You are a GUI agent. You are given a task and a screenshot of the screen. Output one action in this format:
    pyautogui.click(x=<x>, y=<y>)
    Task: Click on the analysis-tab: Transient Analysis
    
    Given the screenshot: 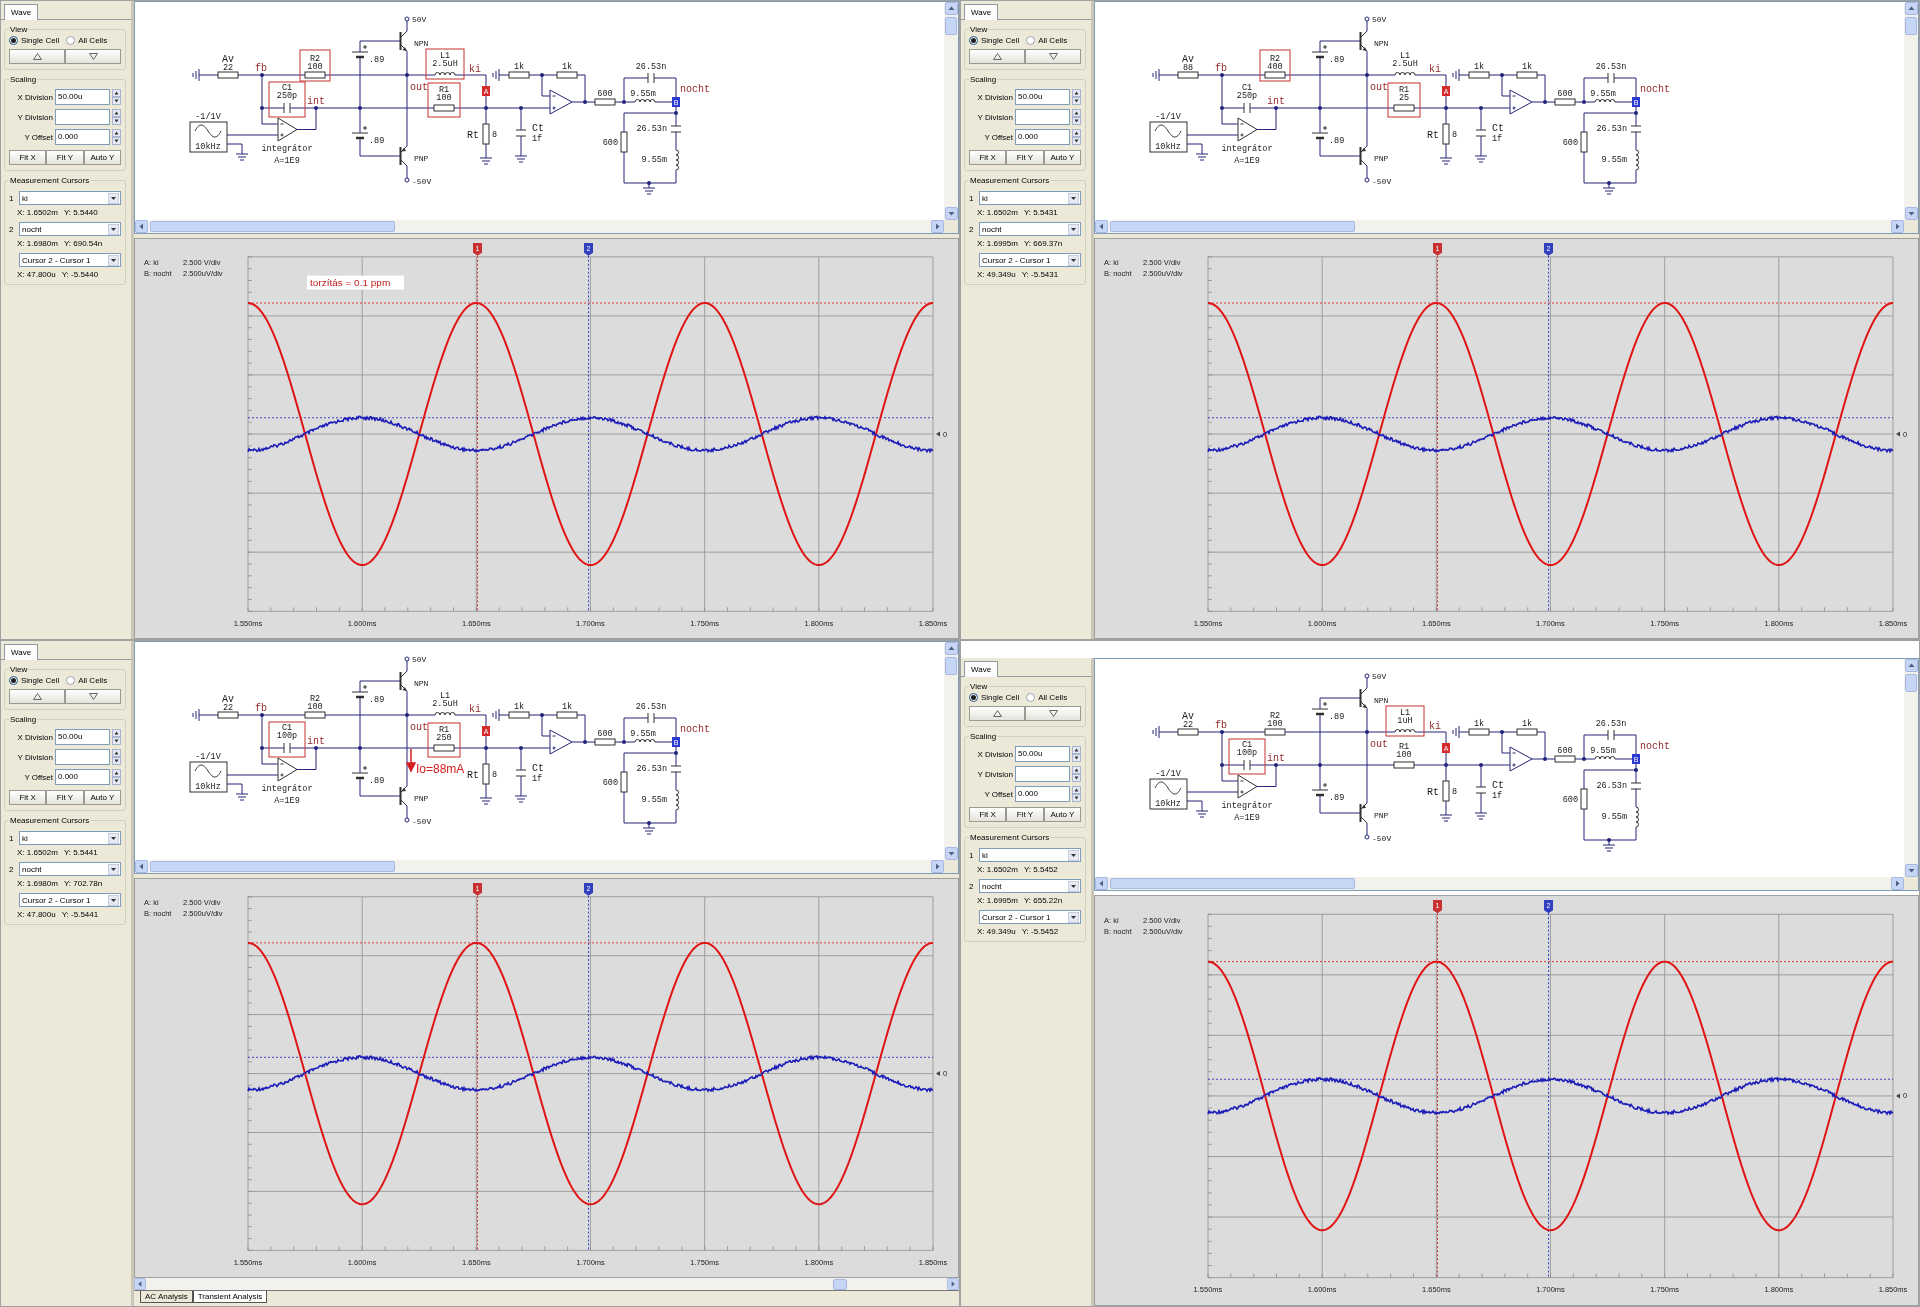 What is the action you would take?
    pyautogui.click(x=230, y=1297)
    